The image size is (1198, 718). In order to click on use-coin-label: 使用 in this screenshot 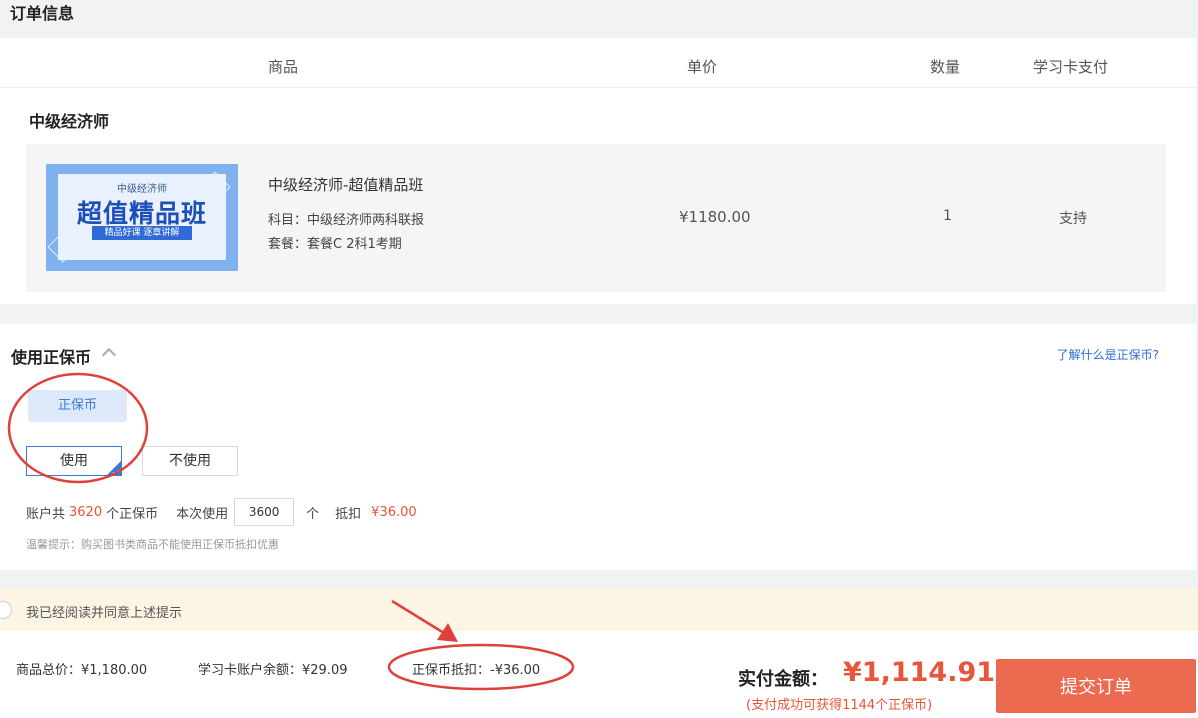, I will do `click(74, 461)`.